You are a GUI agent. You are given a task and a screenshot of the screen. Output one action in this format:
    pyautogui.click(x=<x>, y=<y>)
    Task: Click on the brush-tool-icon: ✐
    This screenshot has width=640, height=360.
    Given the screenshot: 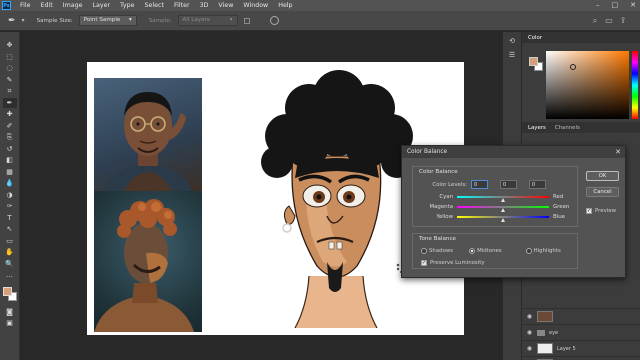 What is the action you would take?
    pyautogui.click(x=10, y=126)
    